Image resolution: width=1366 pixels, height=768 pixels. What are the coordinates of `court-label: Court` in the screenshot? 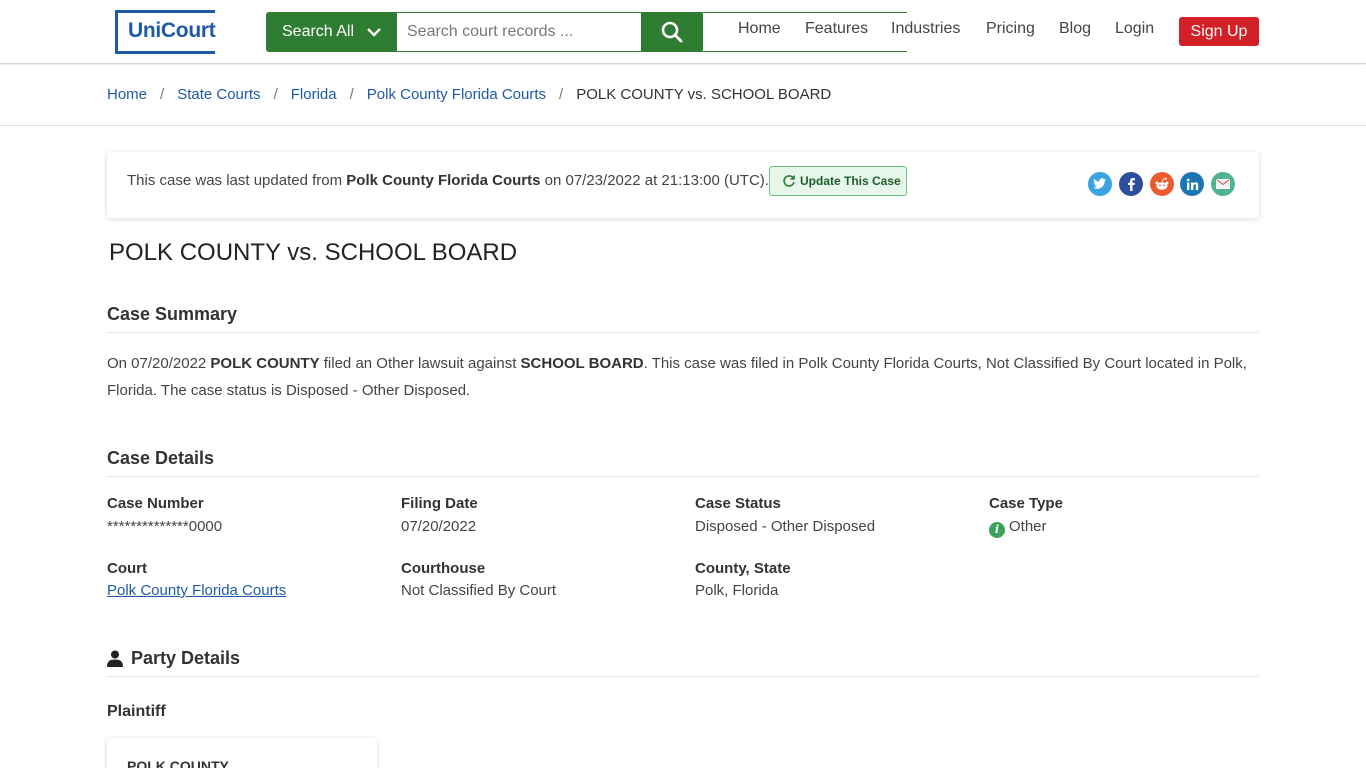 It's located at (127, 568).